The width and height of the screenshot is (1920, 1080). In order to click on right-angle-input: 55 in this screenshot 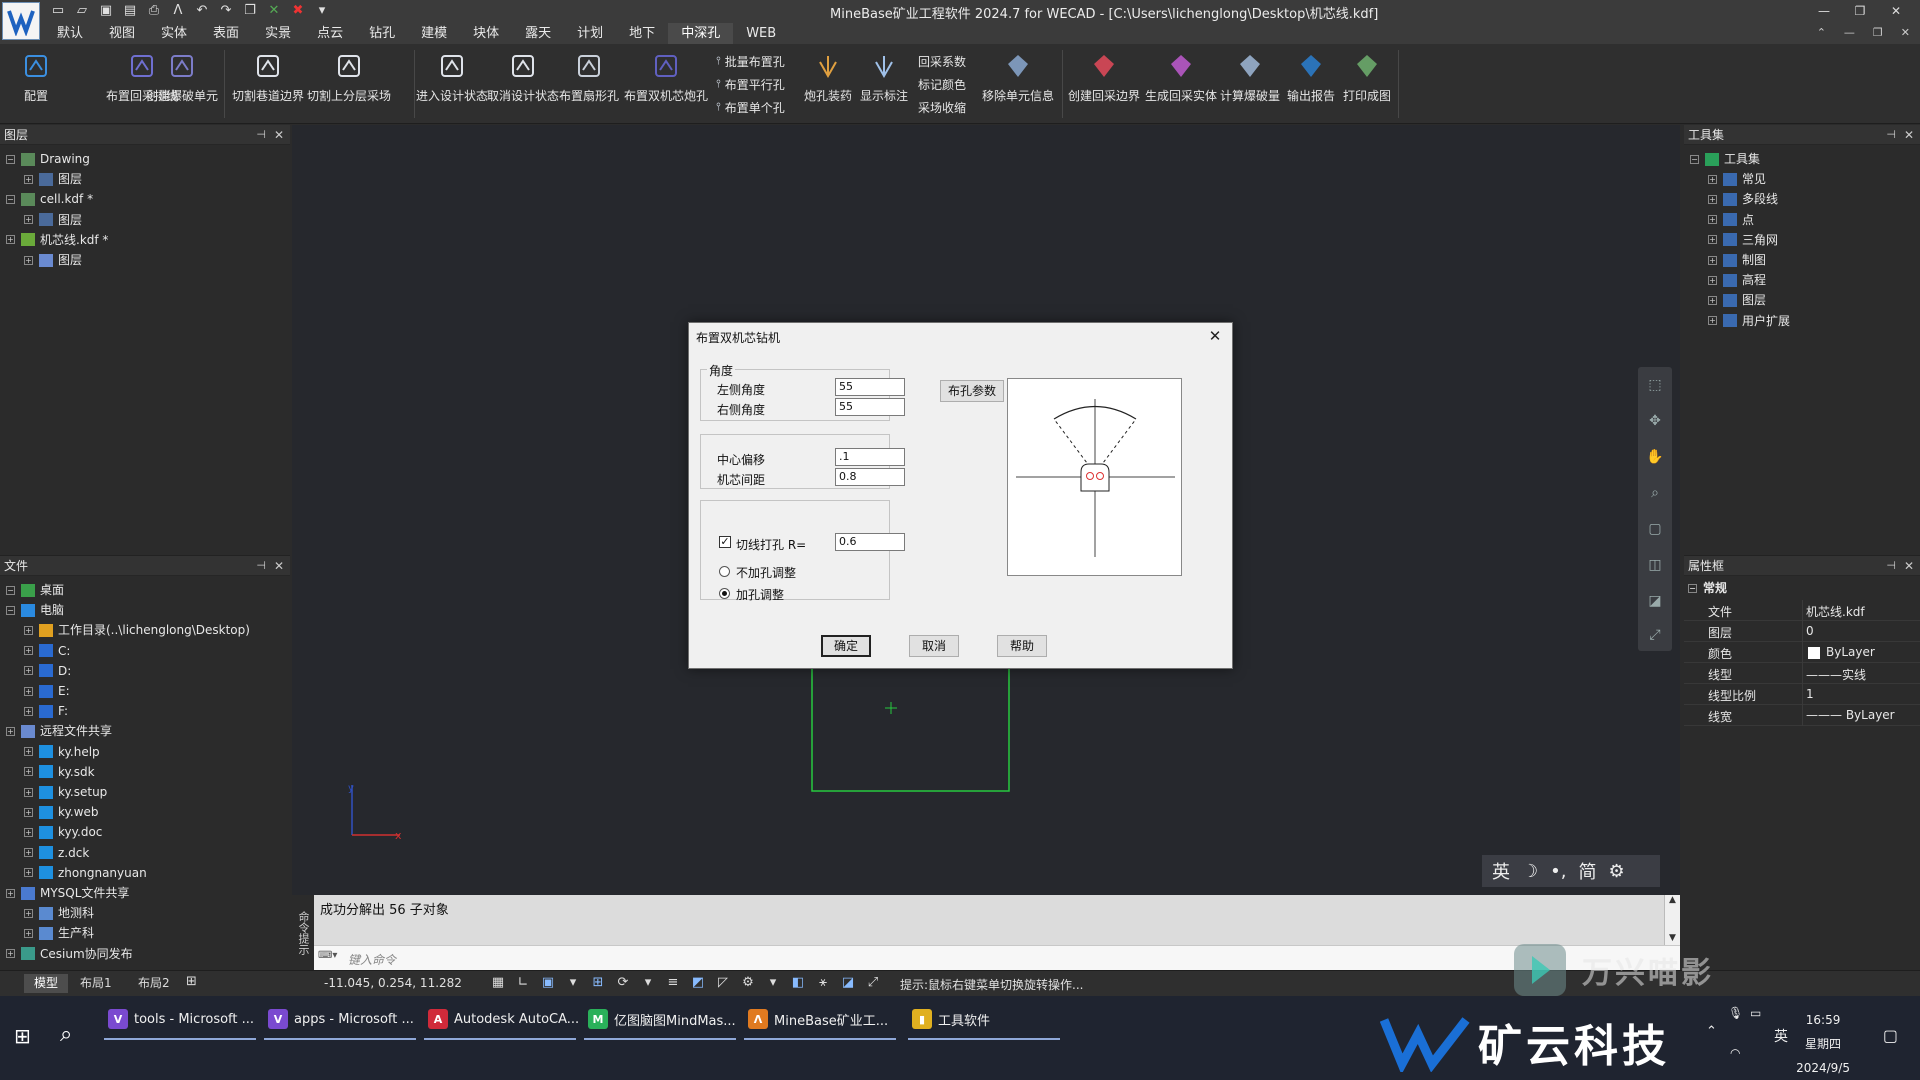, I will do `click(870, 407)`.